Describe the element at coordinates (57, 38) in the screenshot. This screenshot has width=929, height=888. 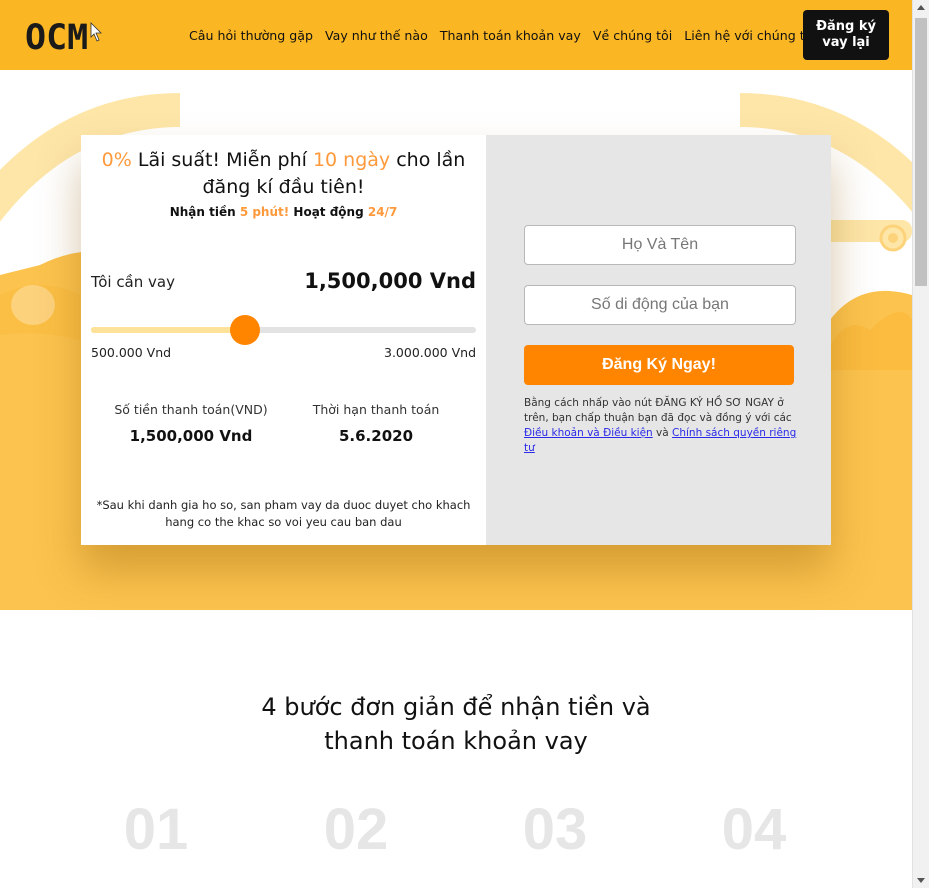
I see `logo-text: OCM` at that location.